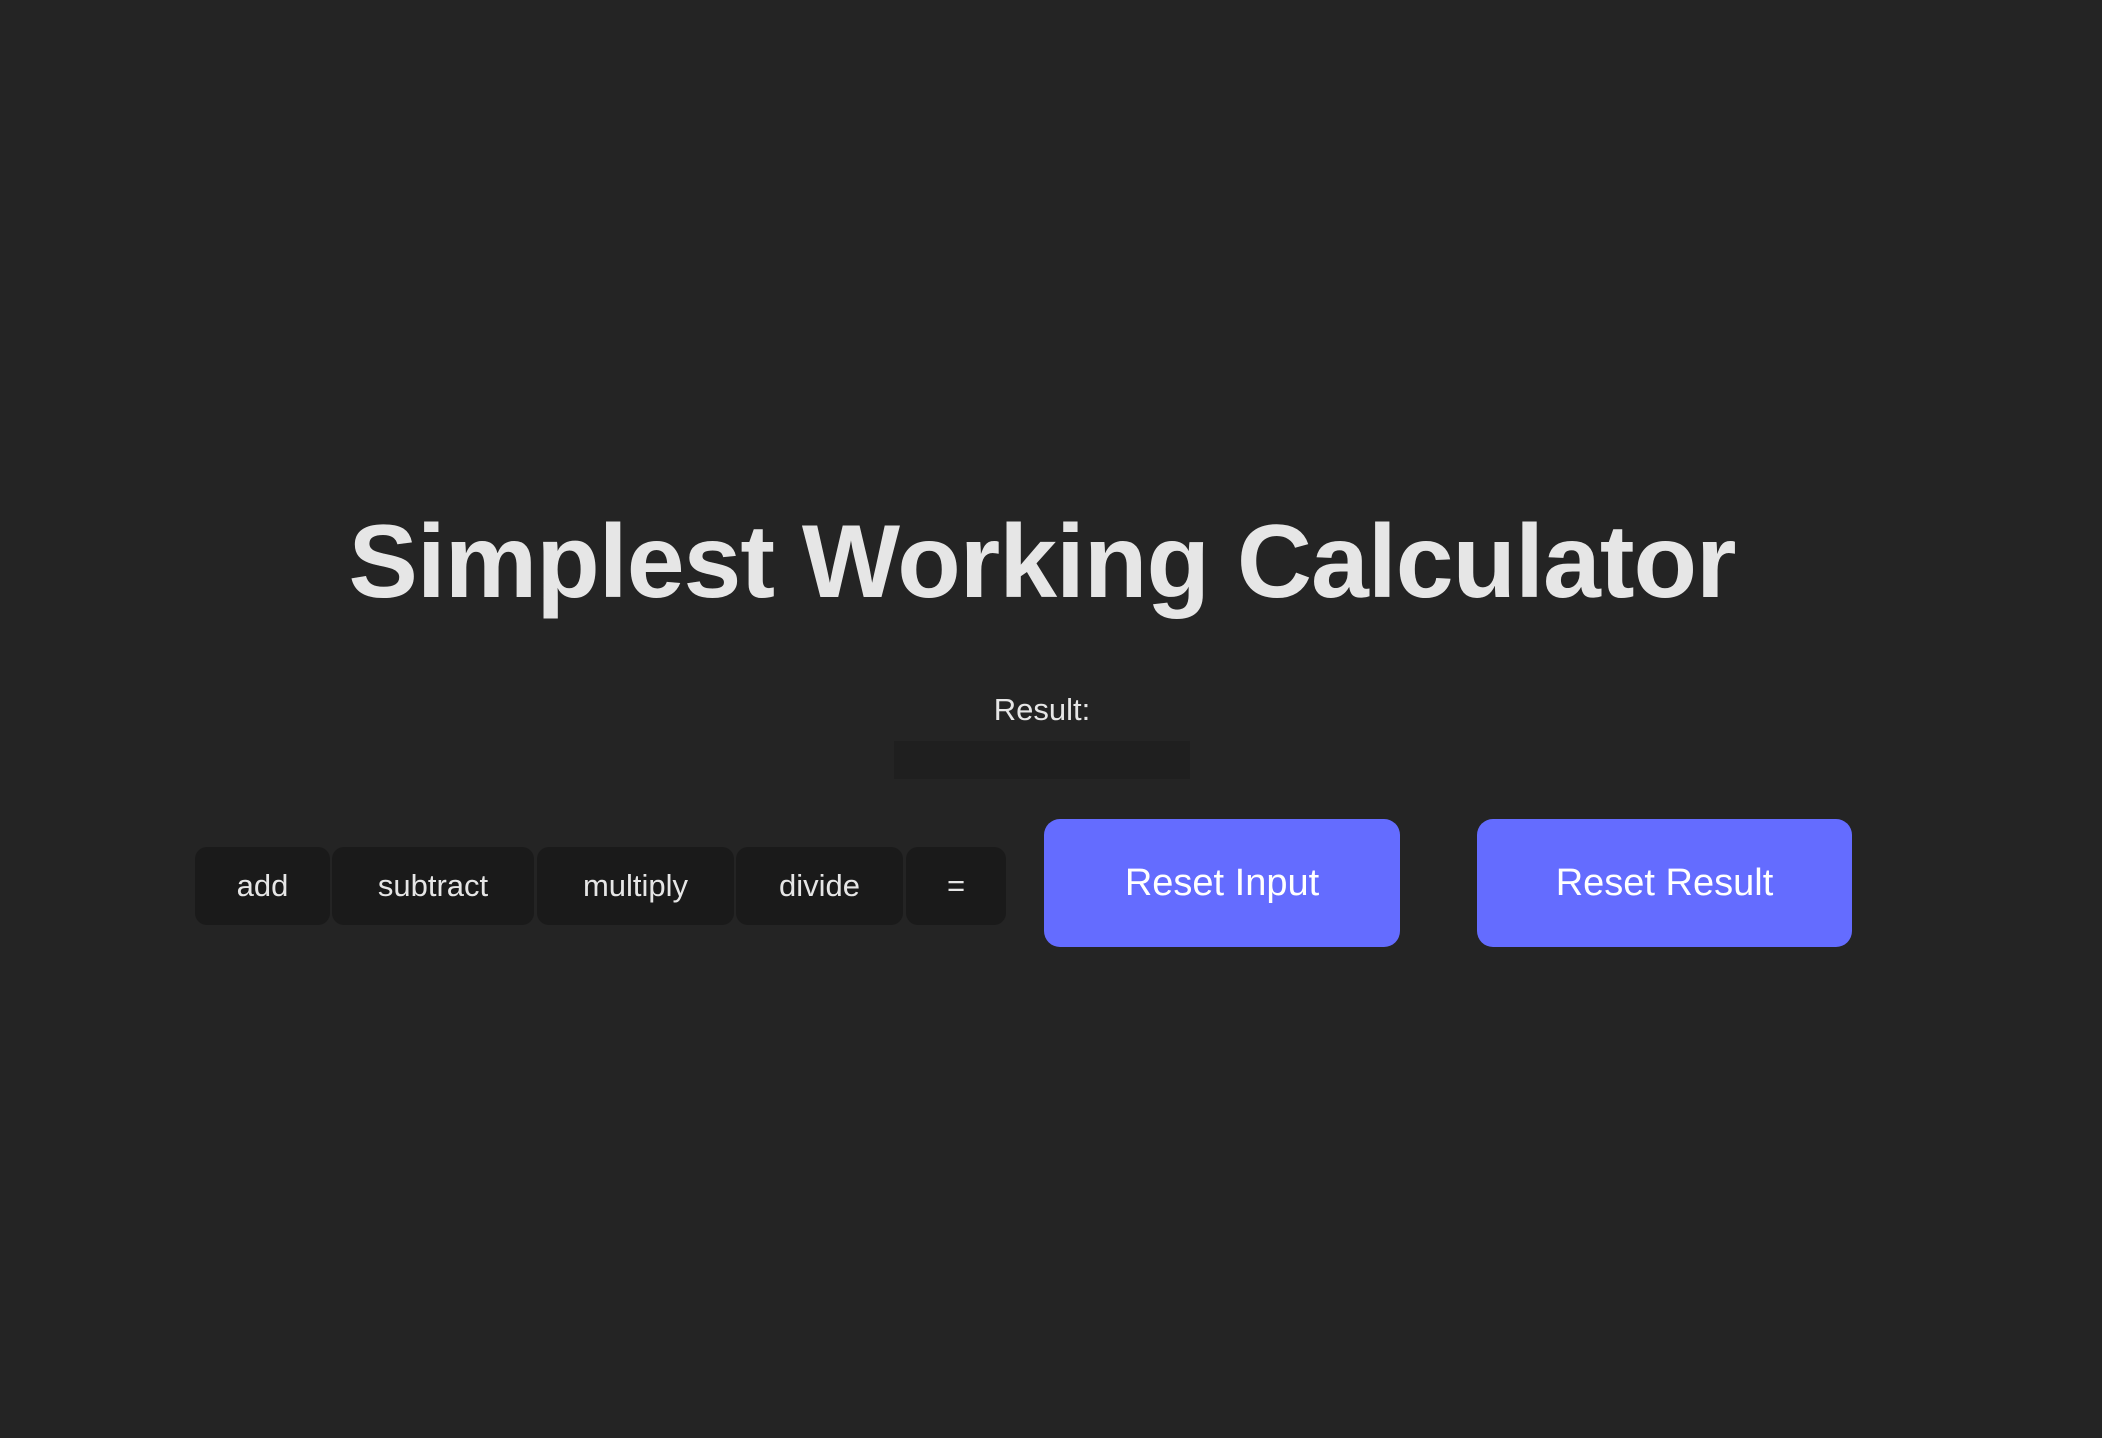 The height and width of the screenshot is (1438, 2102). I want to click on result-field, so click(1042, 760).